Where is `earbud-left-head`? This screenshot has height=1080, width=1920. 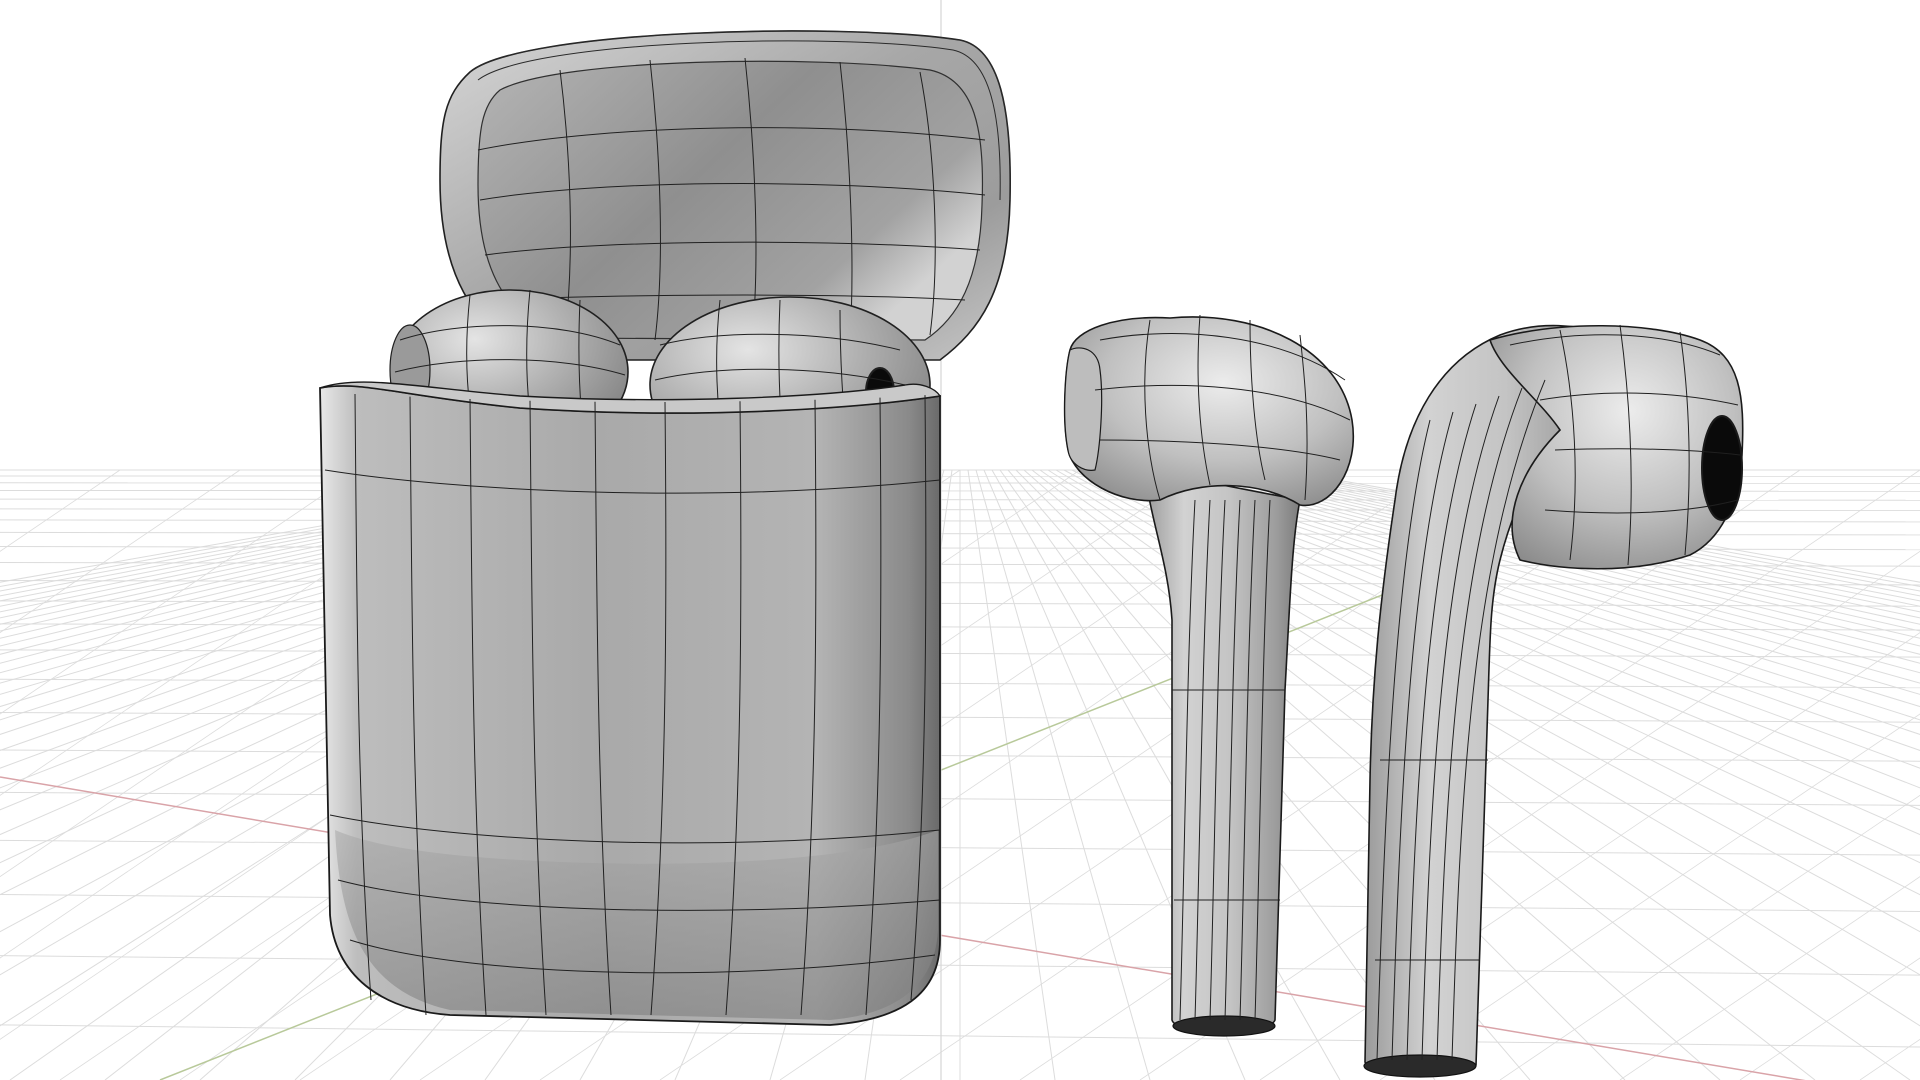
earbud-left-head is located at coordinates (1209, 411).